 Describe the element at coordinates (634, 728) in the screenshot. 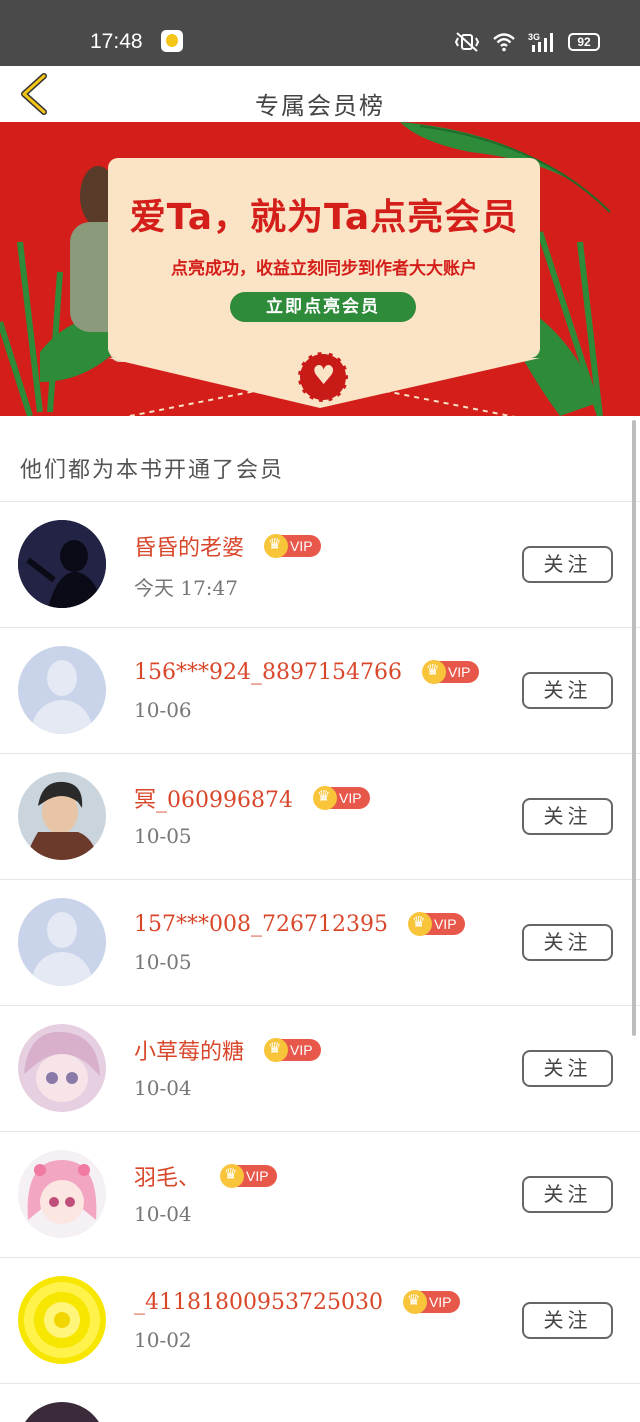

I see `scrollbar` at that location.